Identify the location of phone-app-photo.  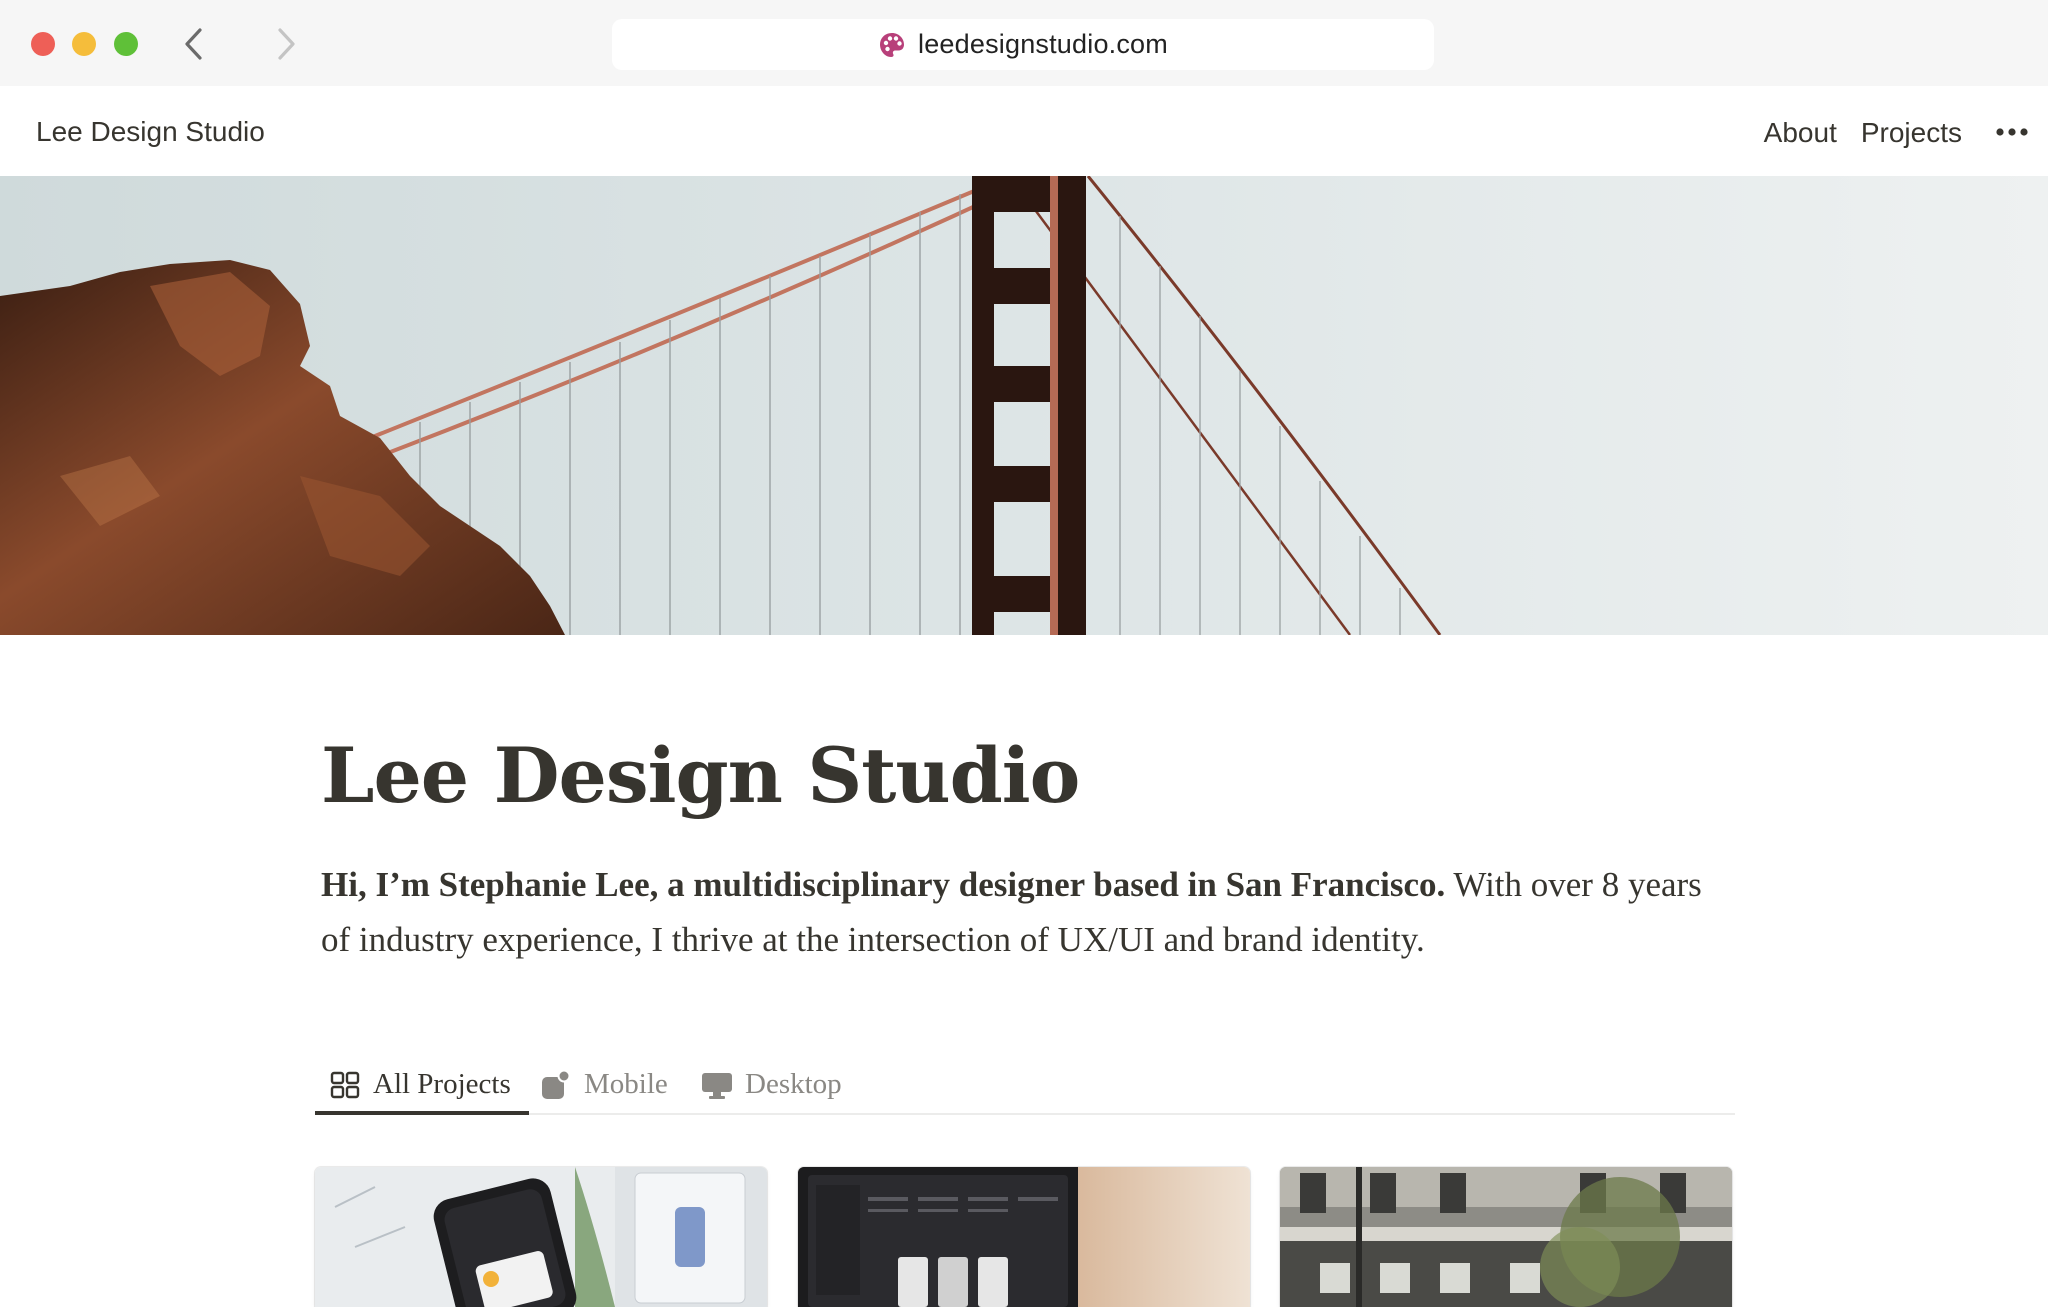
(541, 1237).